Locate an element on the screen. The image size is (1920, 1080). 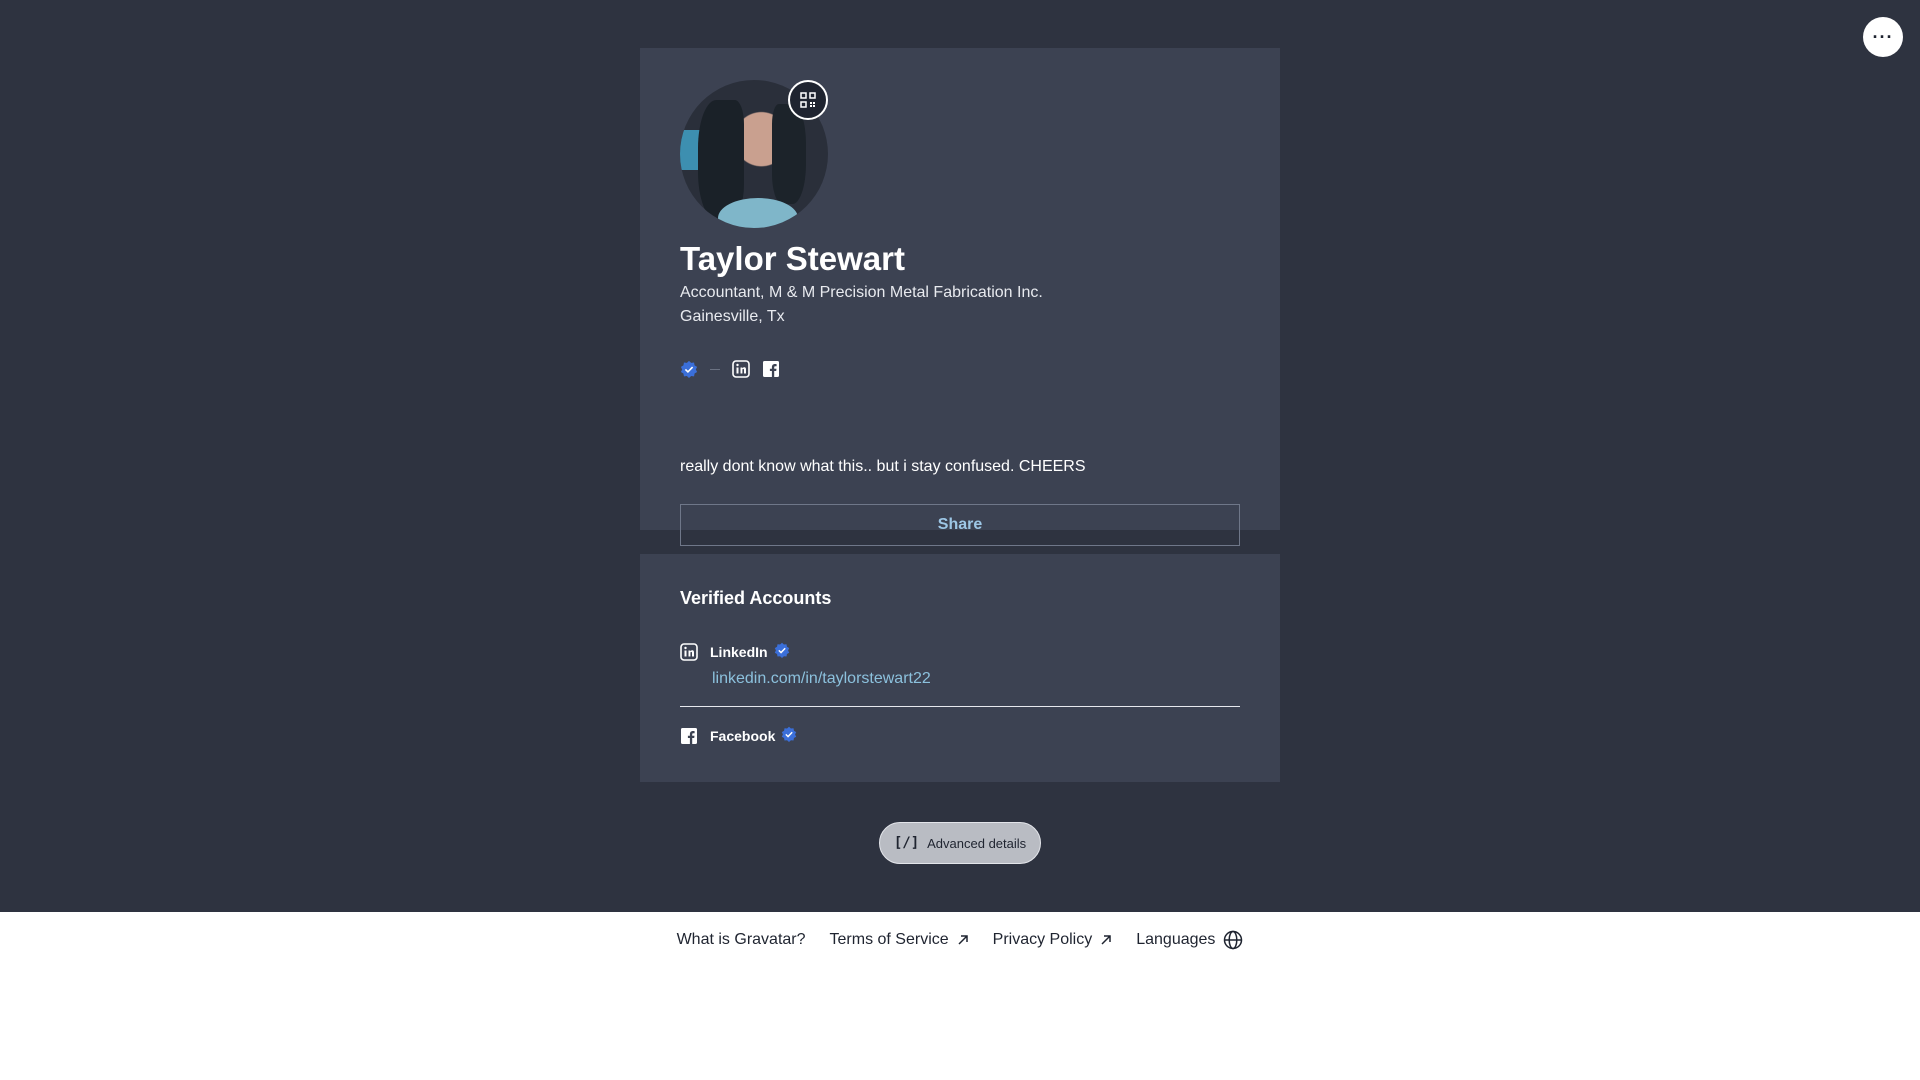
account-name: LinkedIn is located at coordinates (739, 652).